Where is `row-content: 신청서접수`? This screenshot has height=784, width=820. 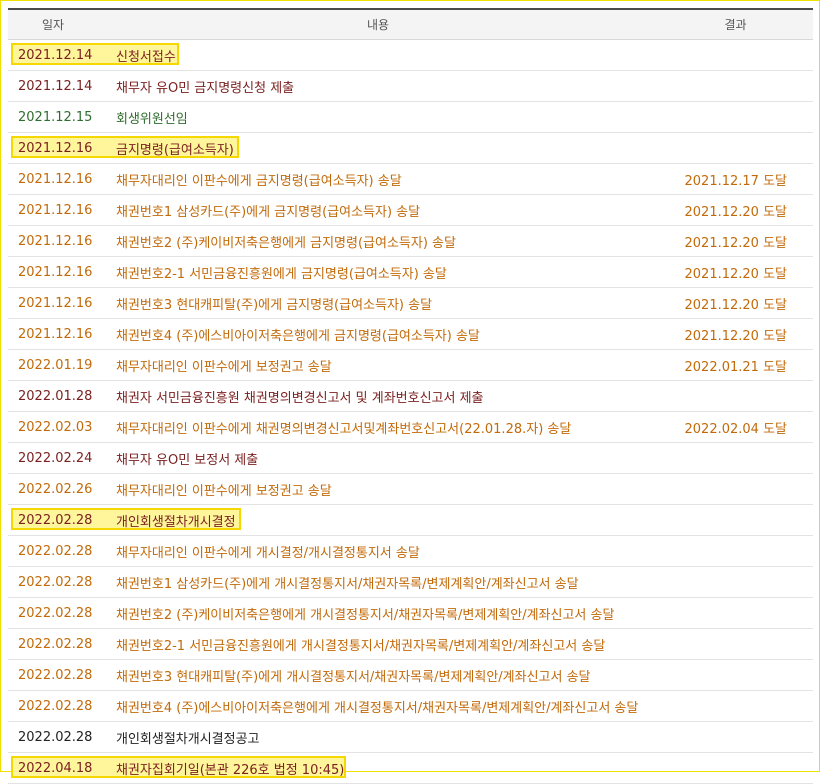 row-content: 신청서접수 is located at coordinates (146, 57).